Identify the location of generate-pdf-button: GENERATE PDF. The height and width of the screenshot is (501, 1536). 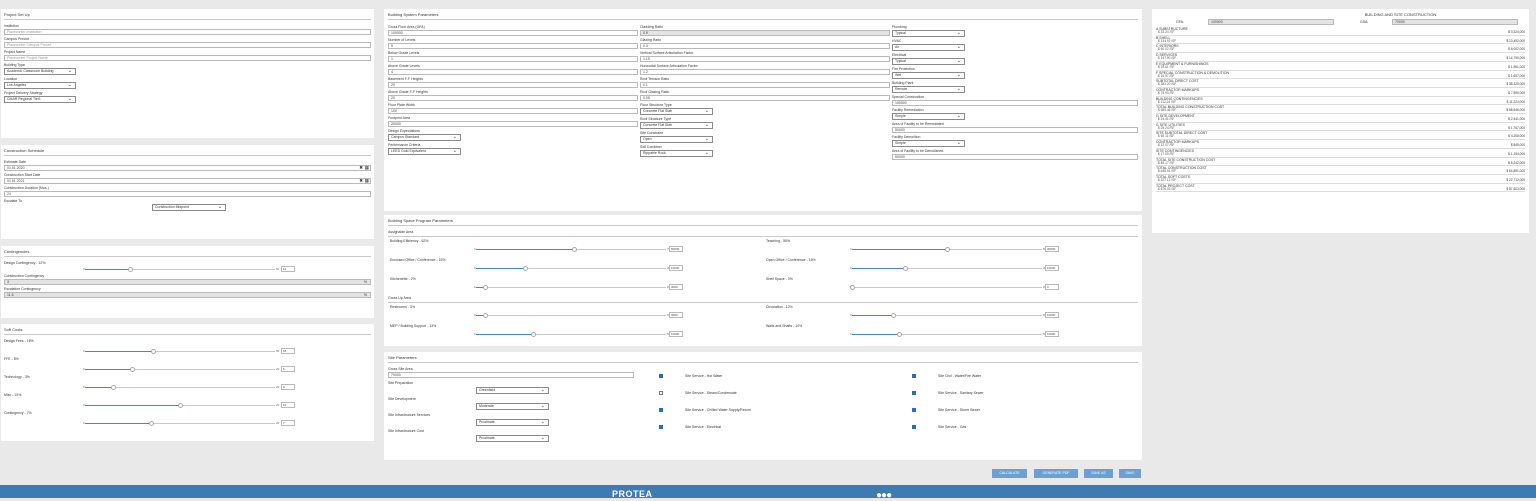
(1056, 473).